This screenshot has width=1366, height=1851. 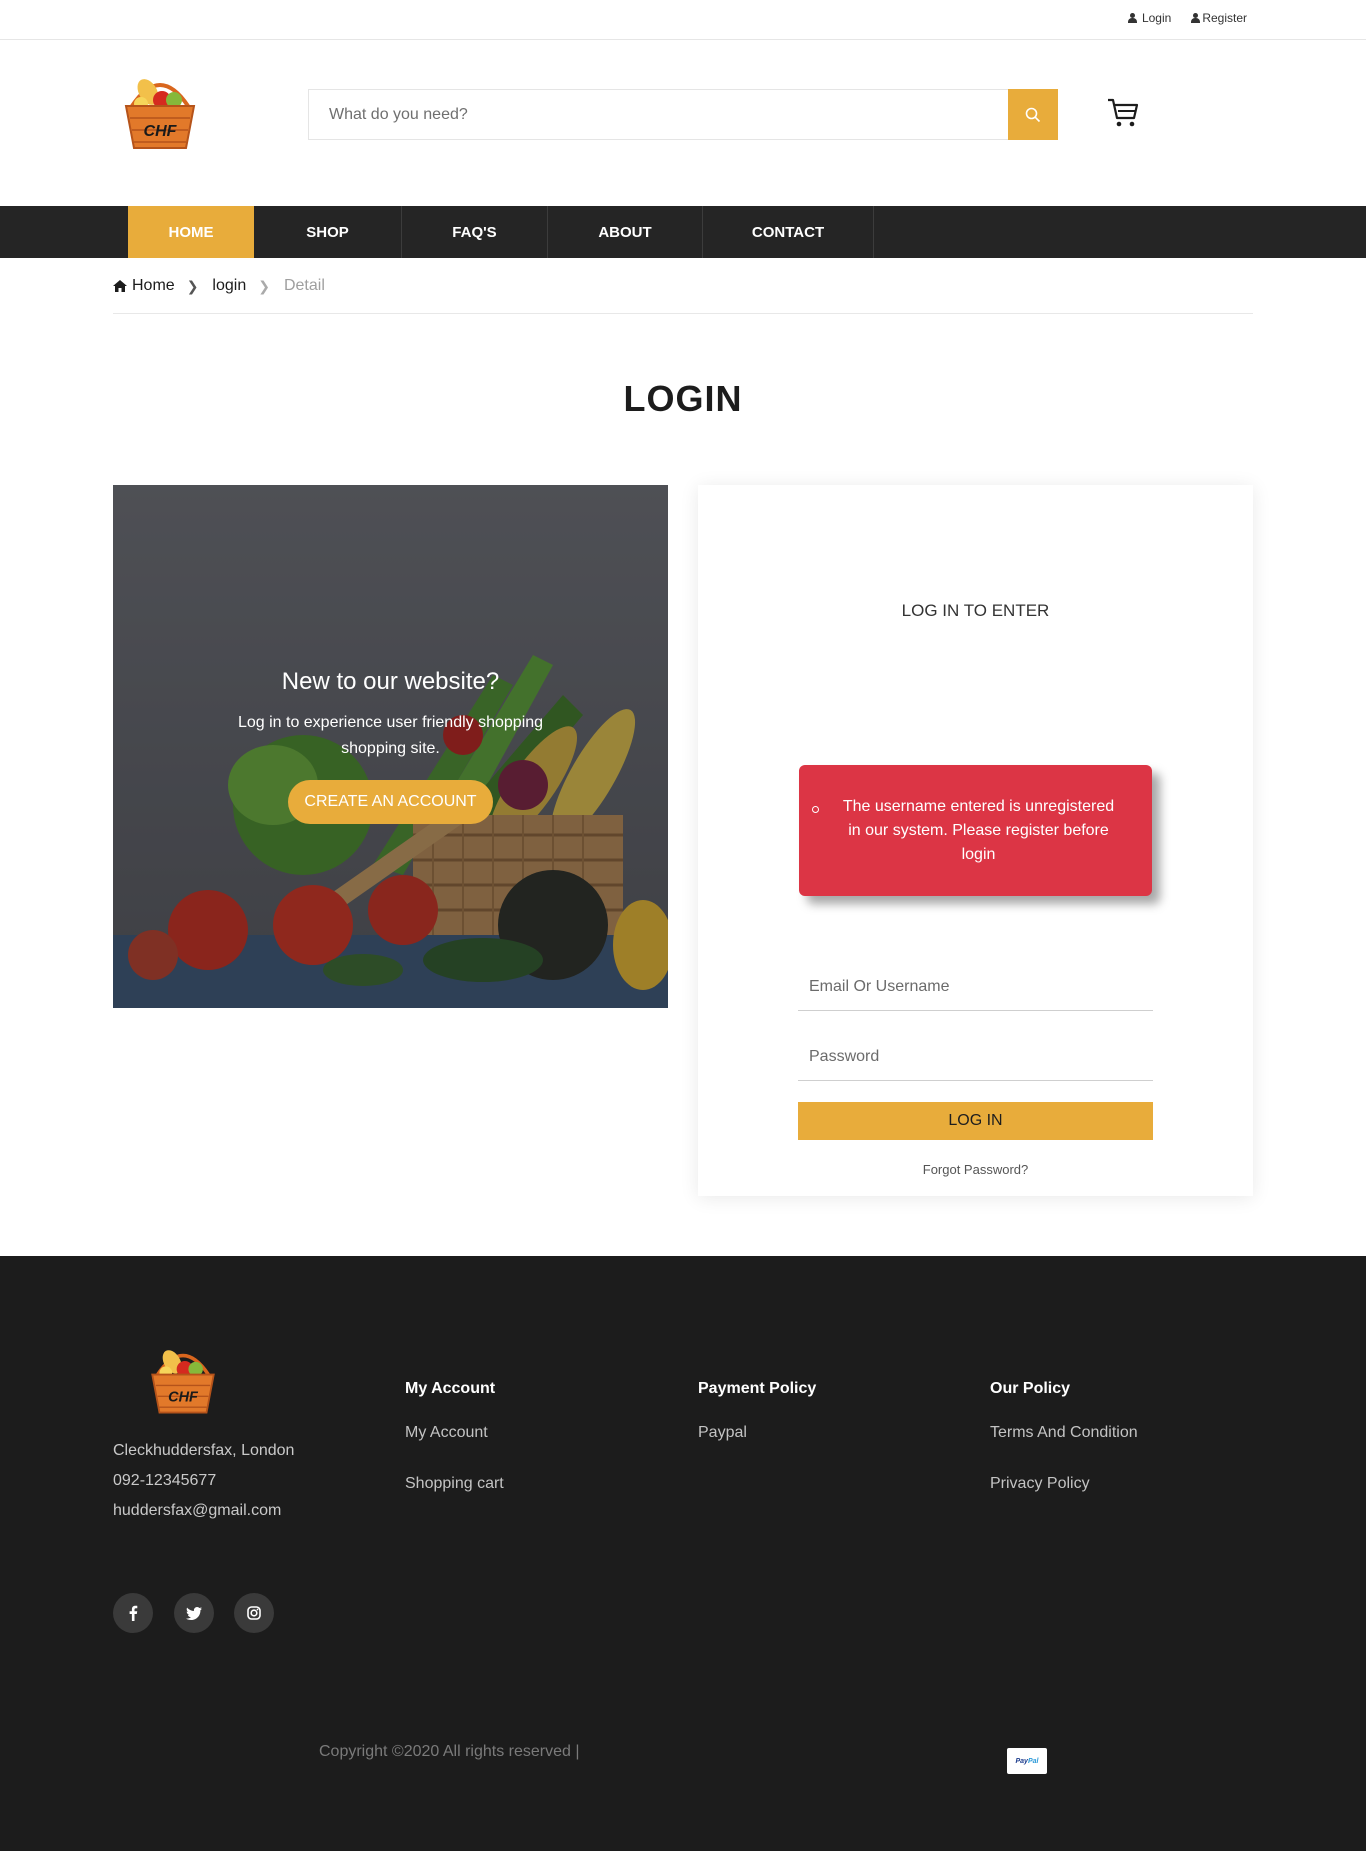 What do you see at coordinates (454, 1484) in the screenshot?
I see `footer-link-shopping-cart: Shopping cart` at bounding box center [454, 1484].